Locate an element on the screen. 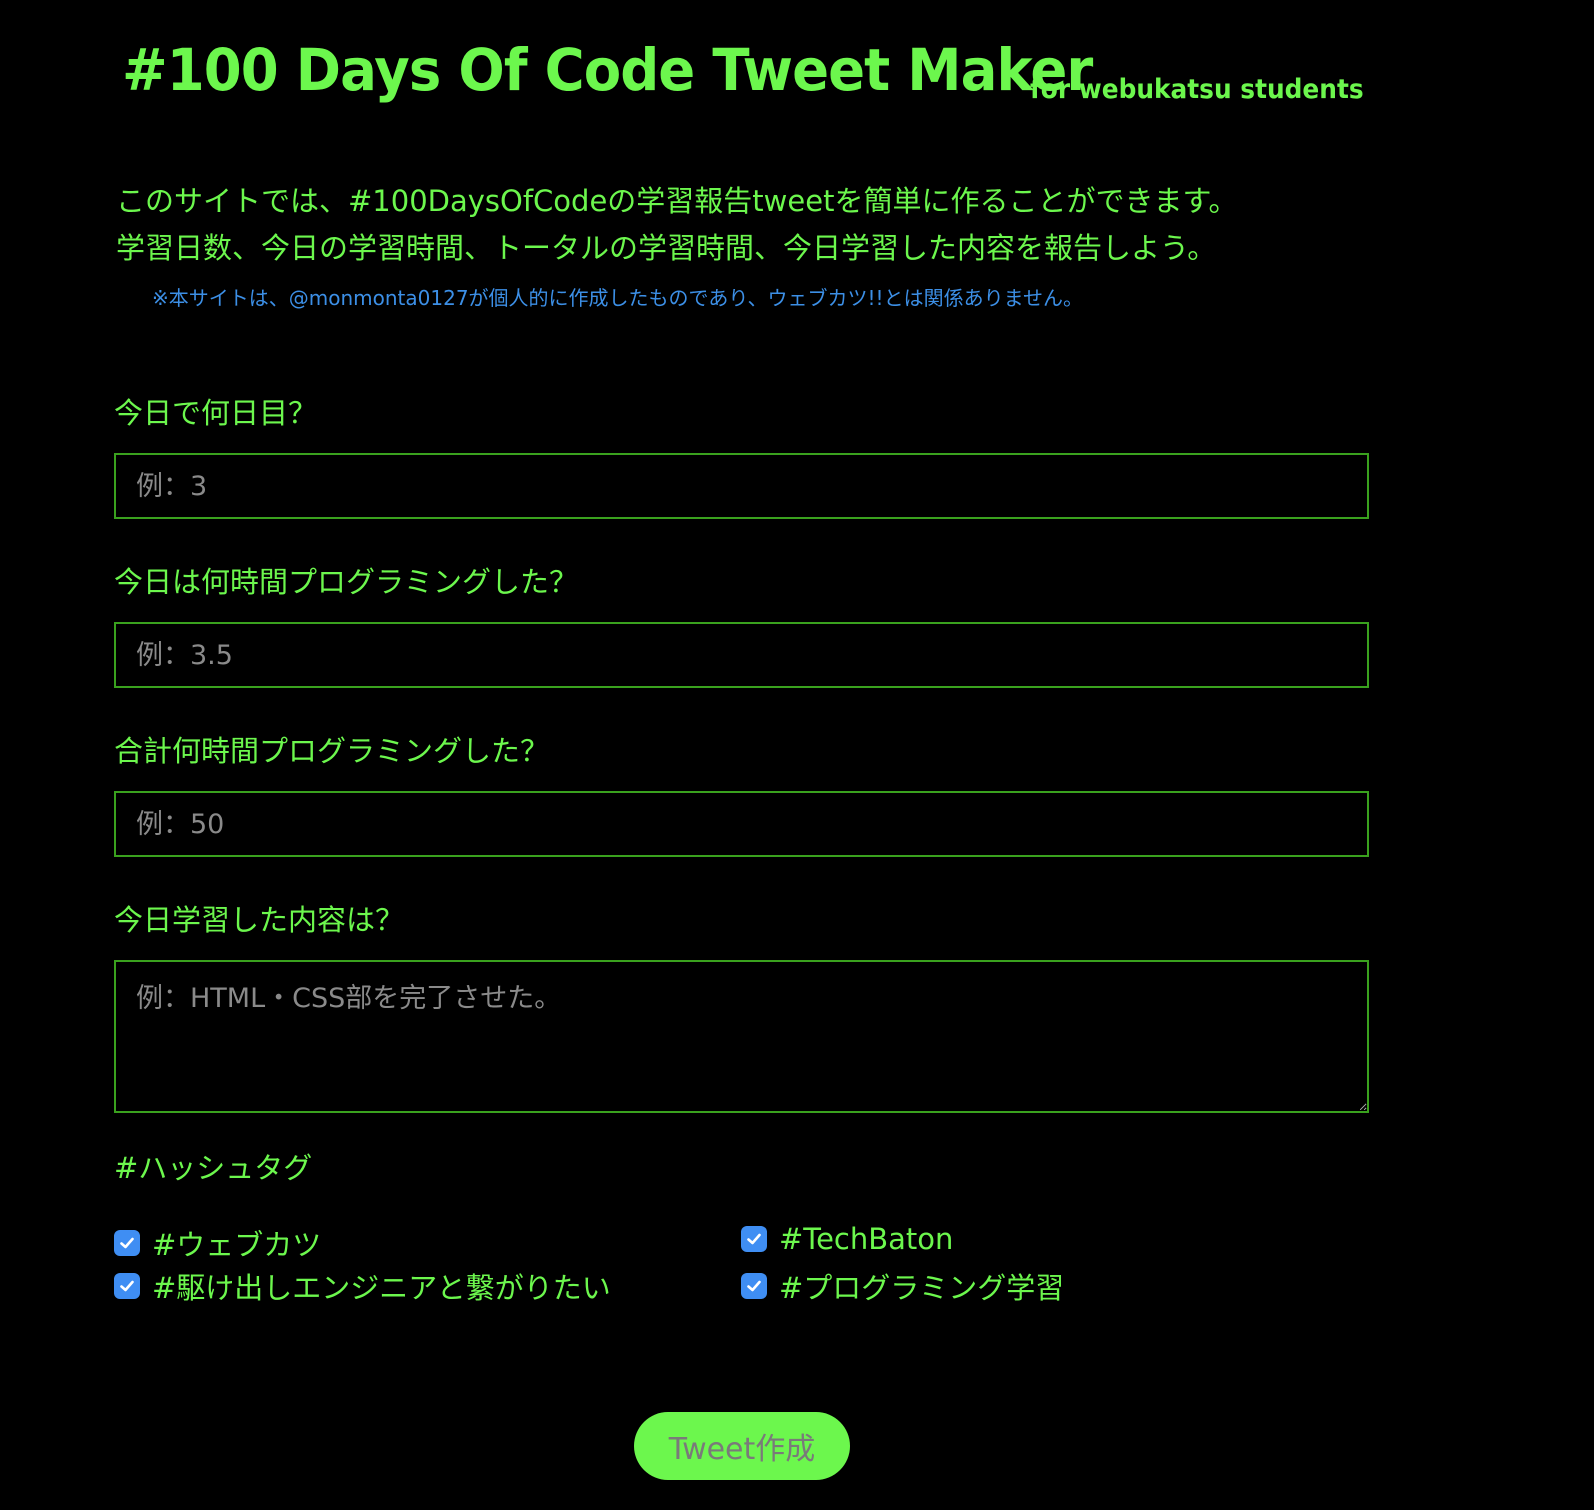  day-count-input is located at coordinates (741, 486).